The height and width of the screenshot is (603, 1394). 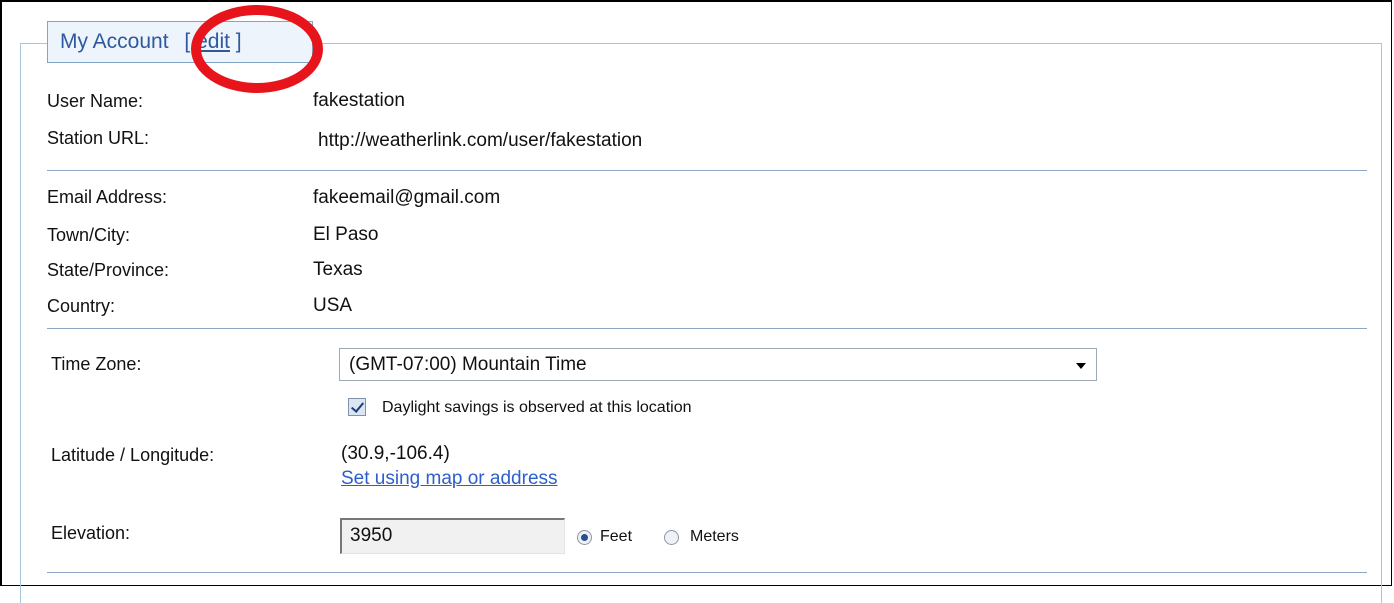 What do you see at coordinates (180, 42) in the screenshot?
I see `panel-legend: My Account [ edit ]` at bounding box center [180, 42].